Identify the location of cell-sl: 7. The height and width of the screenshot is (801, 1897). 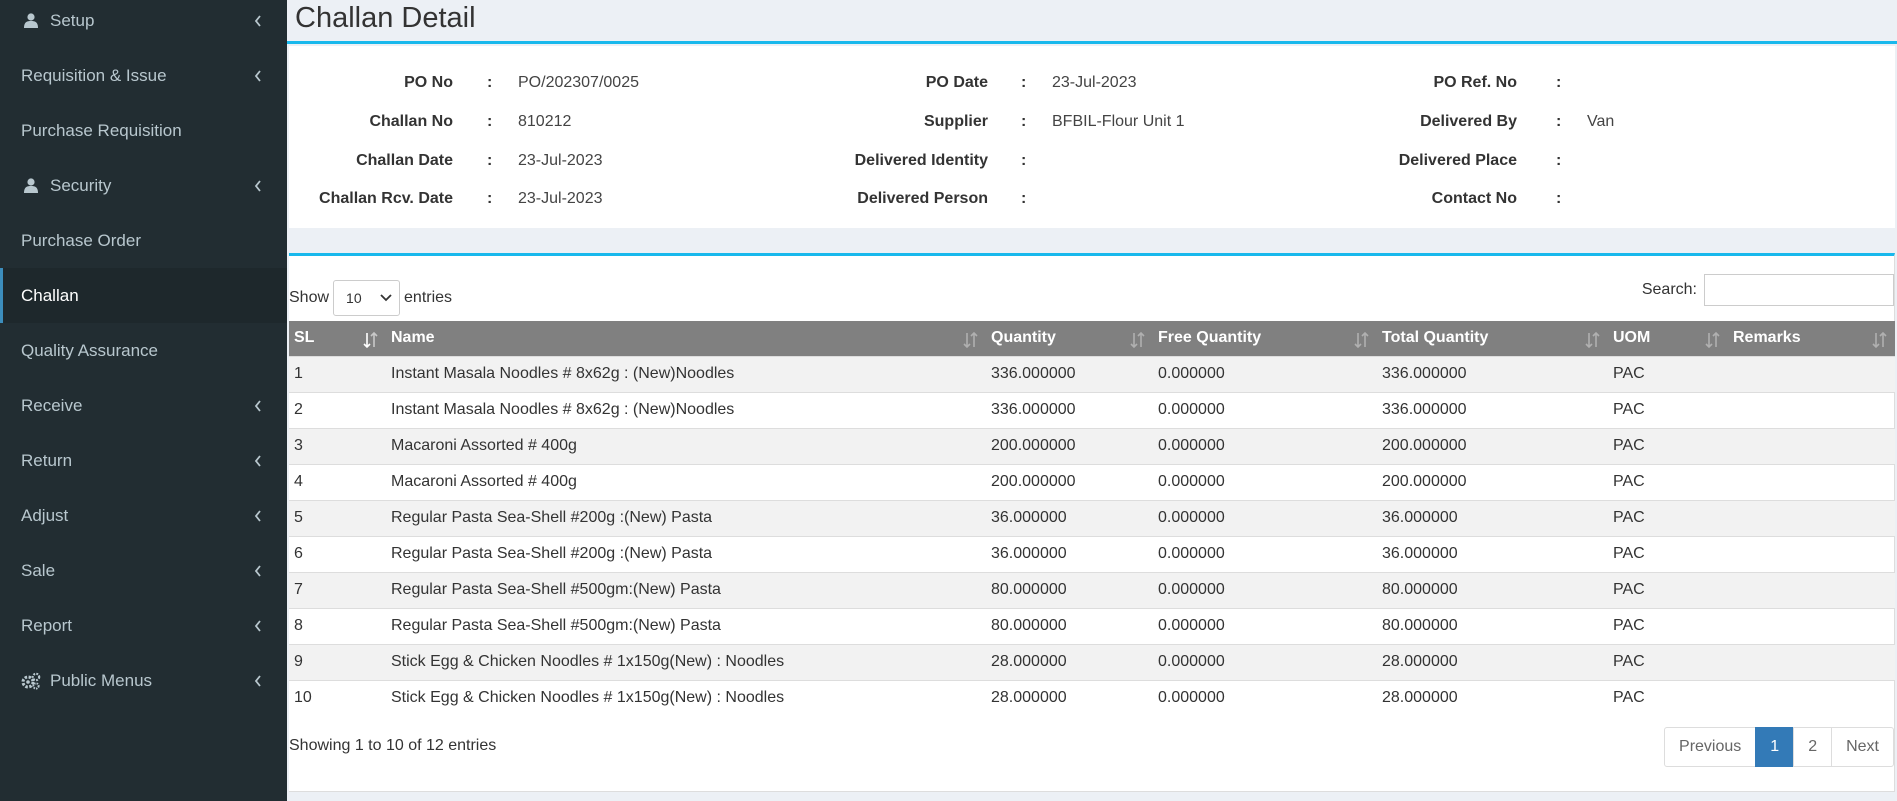
(337, 589).